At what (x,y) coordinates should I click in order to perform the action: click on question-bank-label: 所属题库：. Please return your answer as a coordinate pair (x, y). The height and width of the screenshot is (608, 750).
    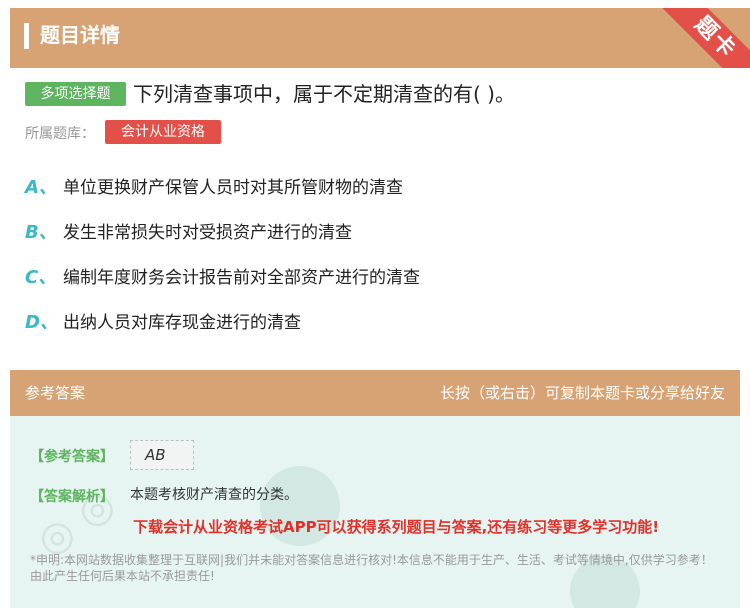
    Looking at the image, I should click on (60, 134).